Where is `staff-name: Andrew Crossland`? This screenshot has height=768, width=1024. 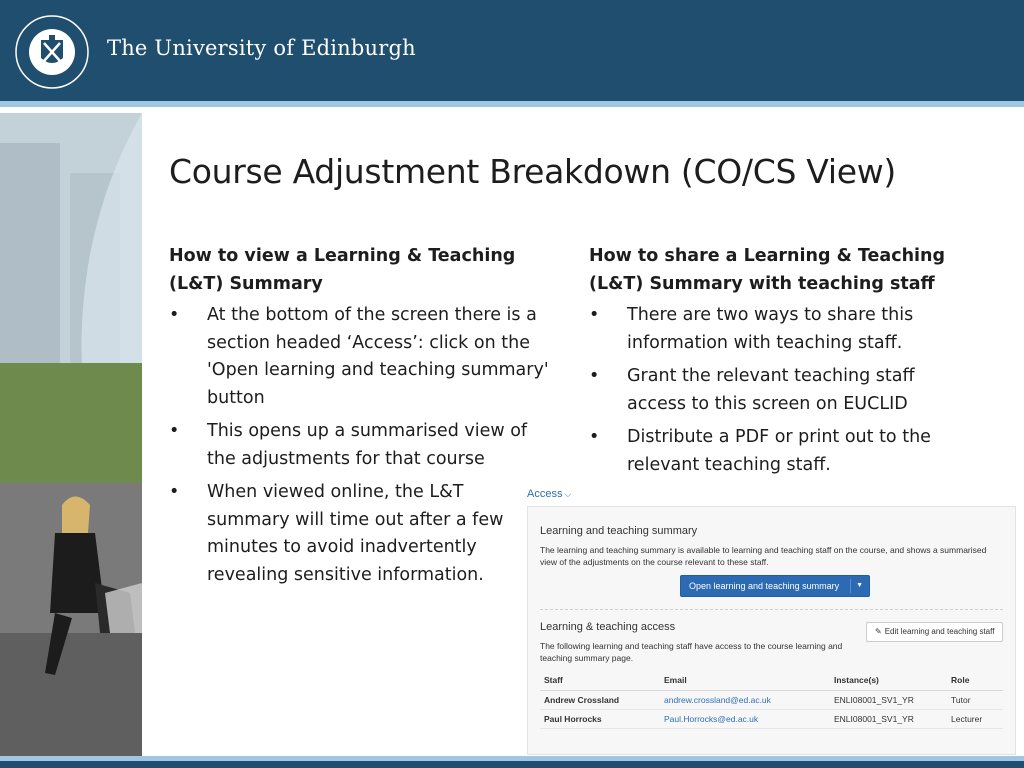 staff-name: Andrew Crossland is located at coordinates (600, 700).